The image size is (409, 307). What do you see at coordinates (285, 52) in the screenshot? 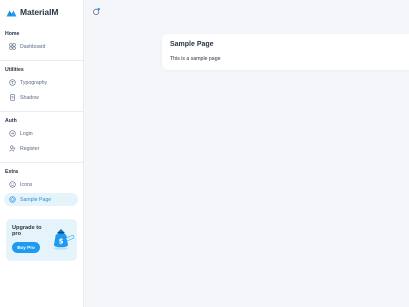
I see `sample-page-card: Sample Page This is a sample page` at bounding box center [285, 52].